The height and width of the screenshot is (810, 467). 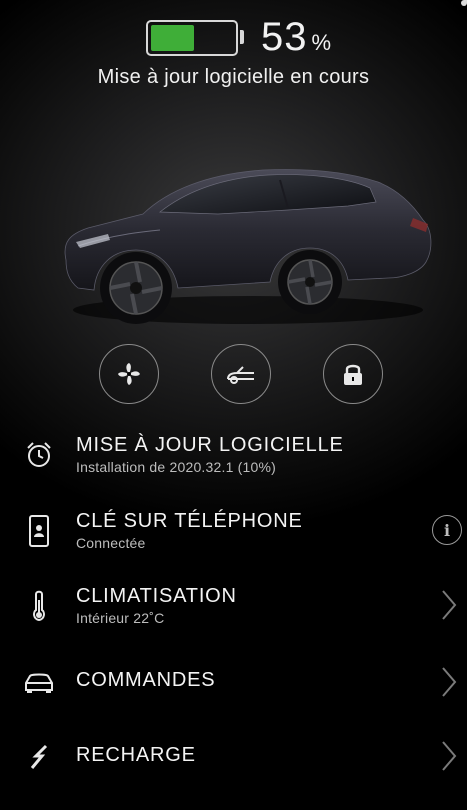 I want to click on fan-button, so click(x=129, y=374).